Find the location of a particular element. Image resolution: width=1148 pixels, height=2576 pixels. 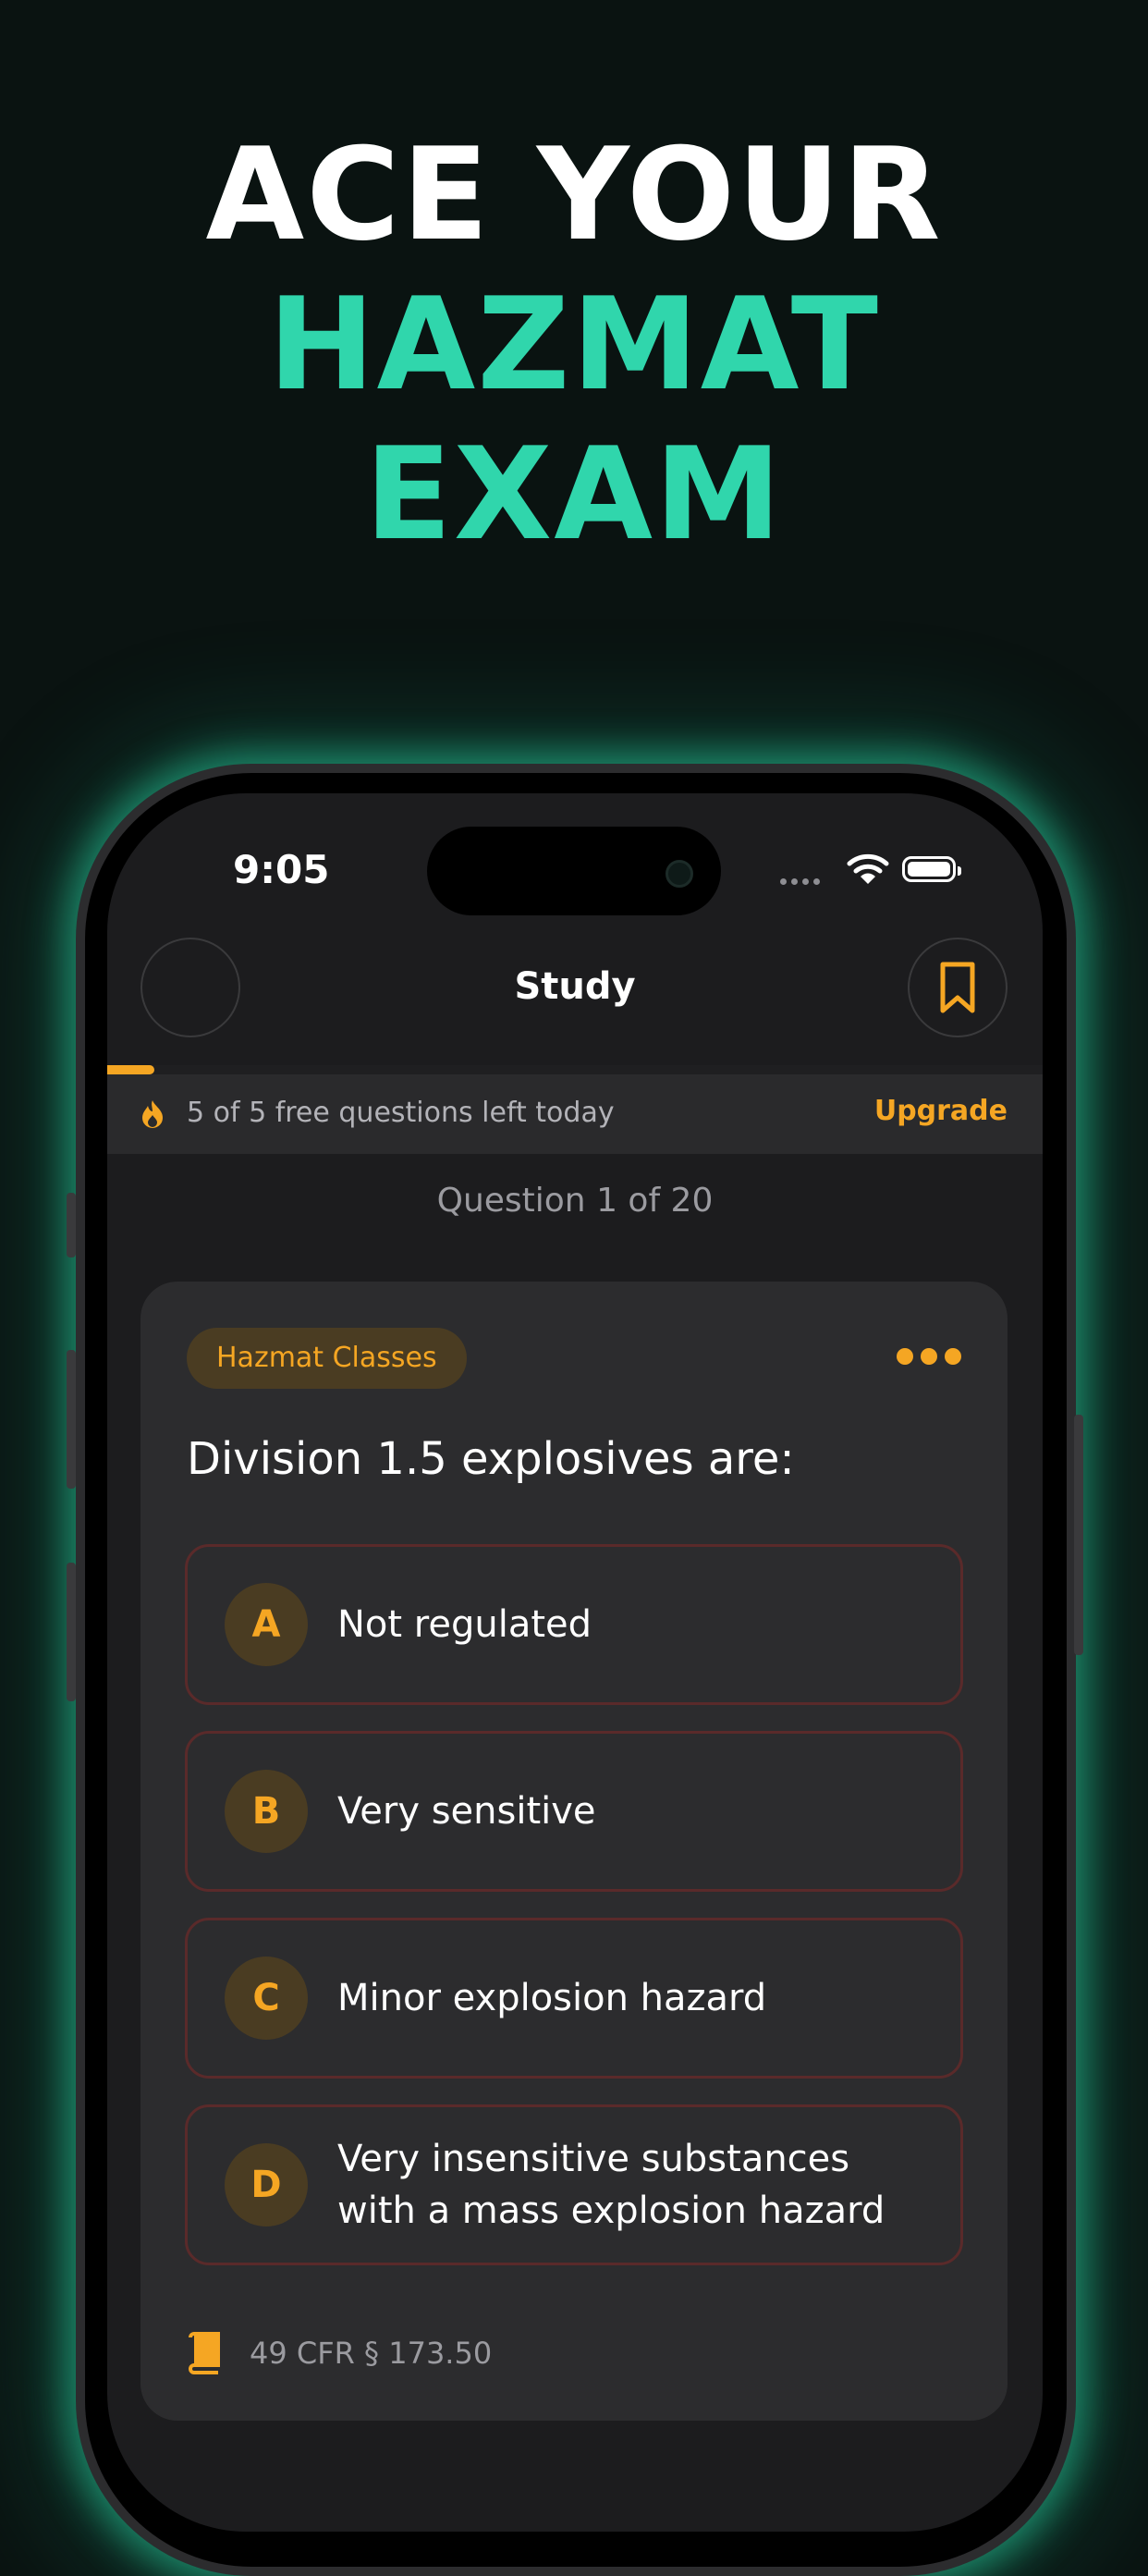

cellular-signal-icon is located at coordinates (802, 880).